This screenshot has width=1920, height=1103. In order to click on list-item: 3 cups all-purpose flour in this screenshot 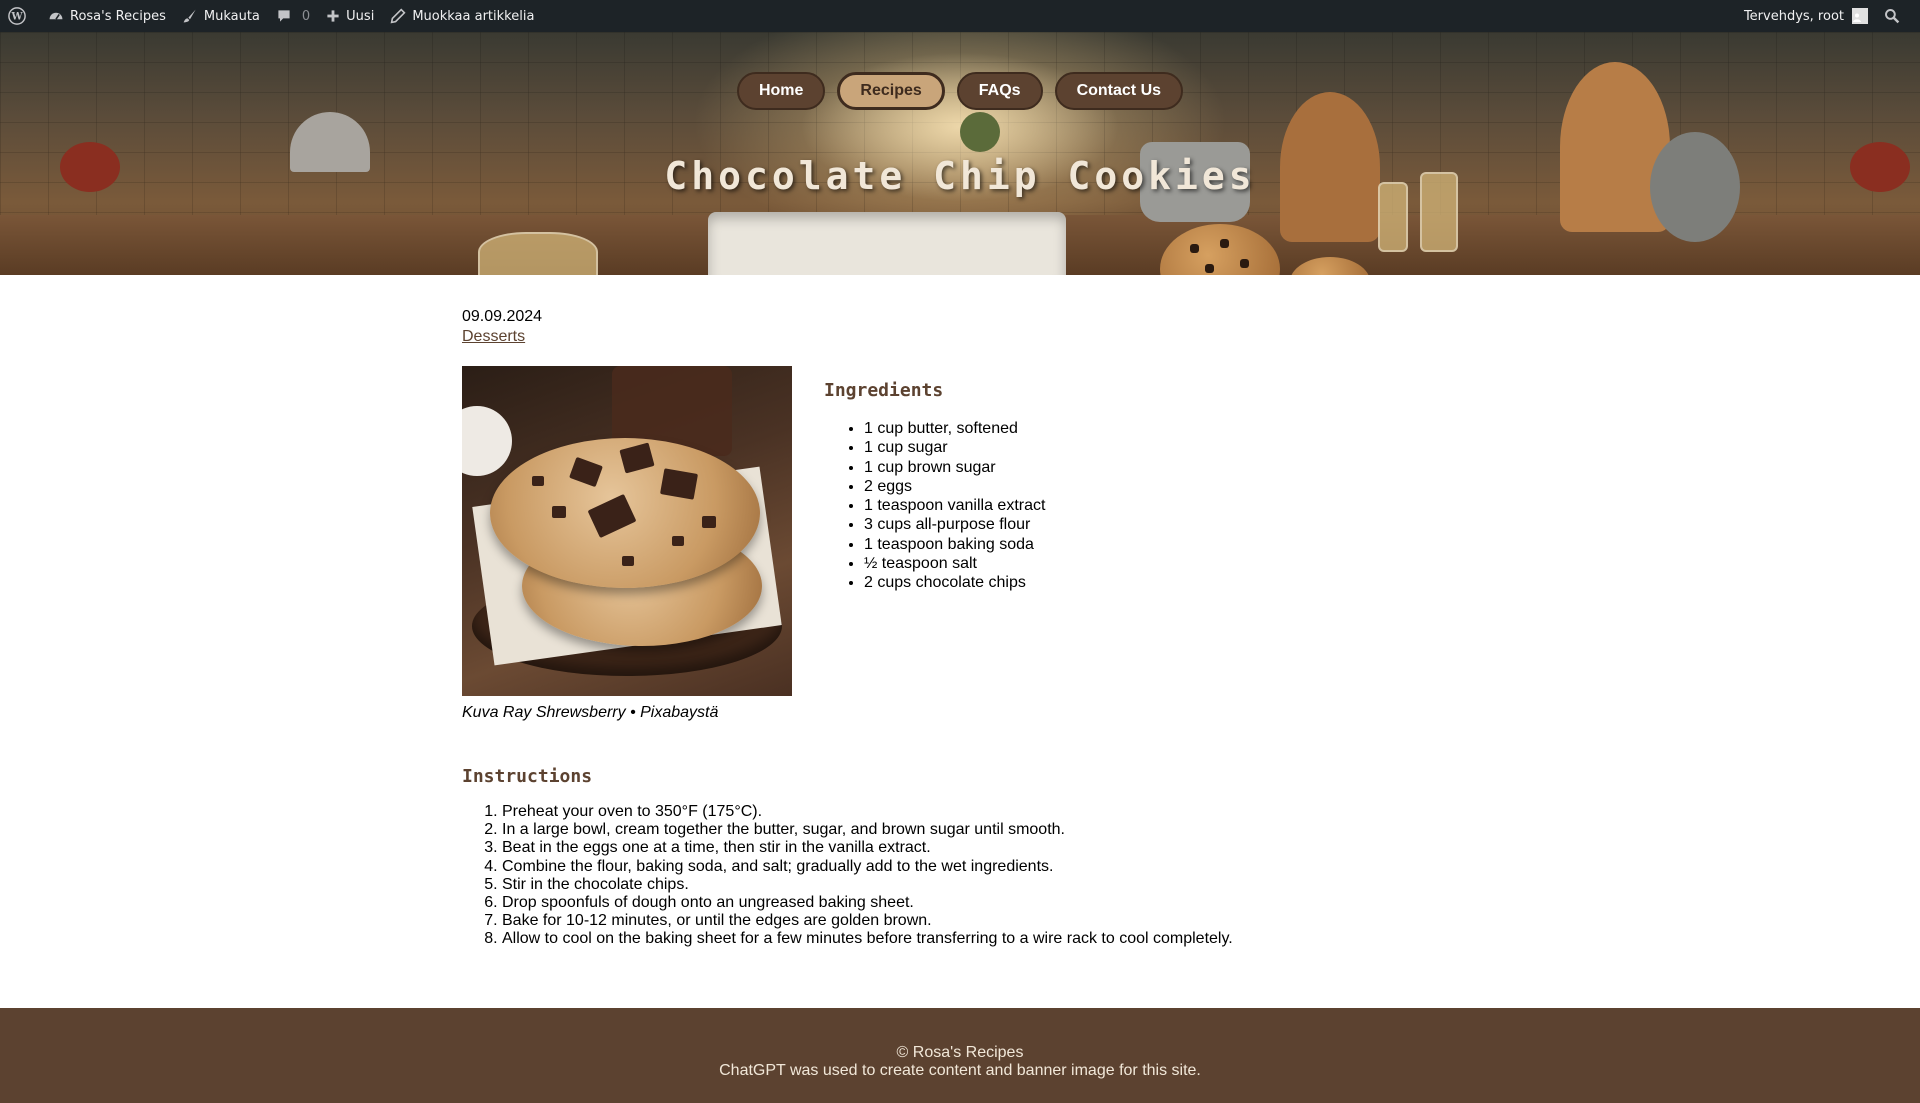, I will do `click(954, 524)`.